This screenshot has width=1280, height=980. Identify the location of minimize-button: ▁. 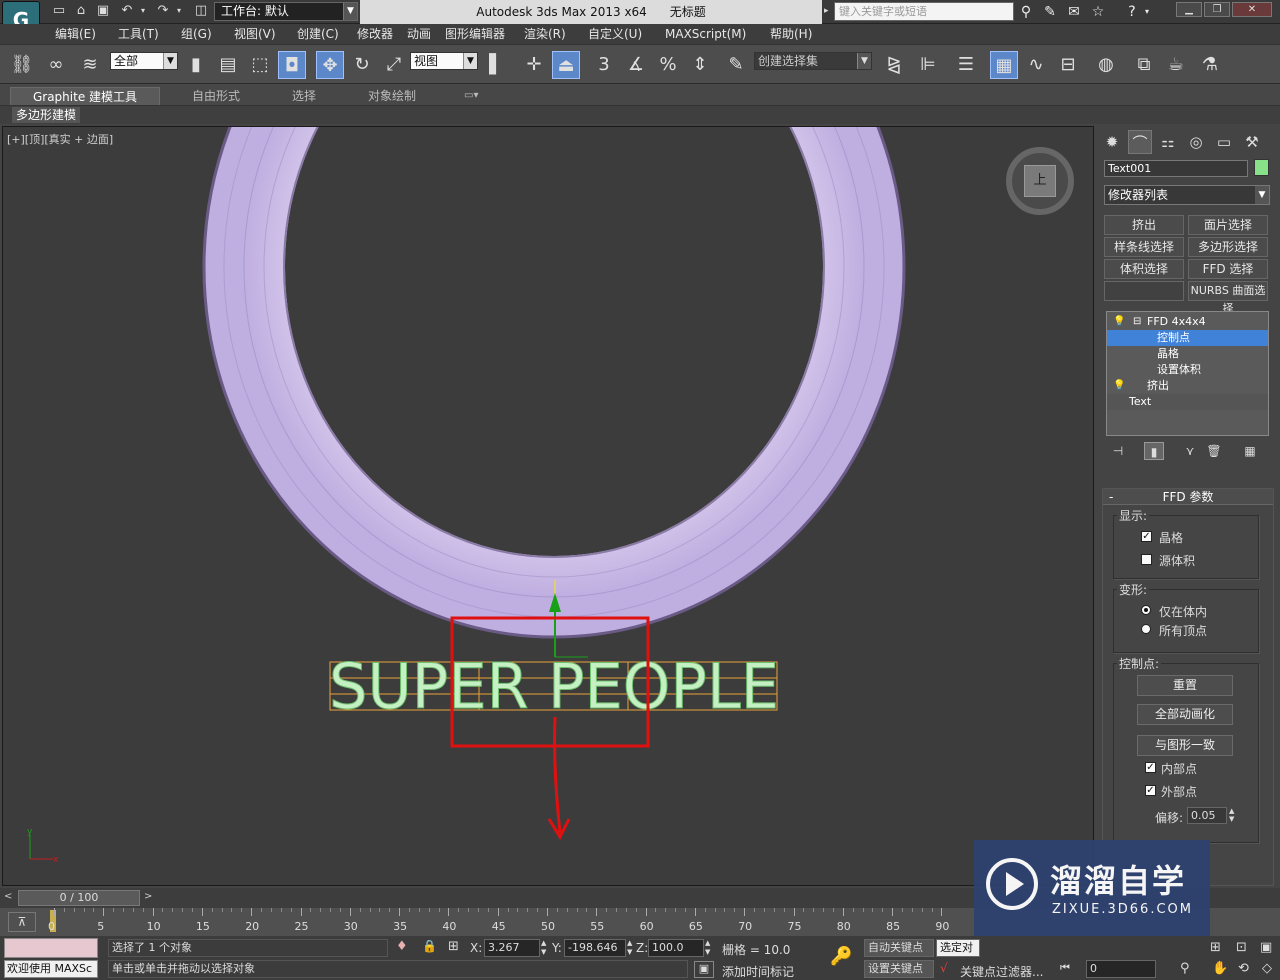
(1189, 9).